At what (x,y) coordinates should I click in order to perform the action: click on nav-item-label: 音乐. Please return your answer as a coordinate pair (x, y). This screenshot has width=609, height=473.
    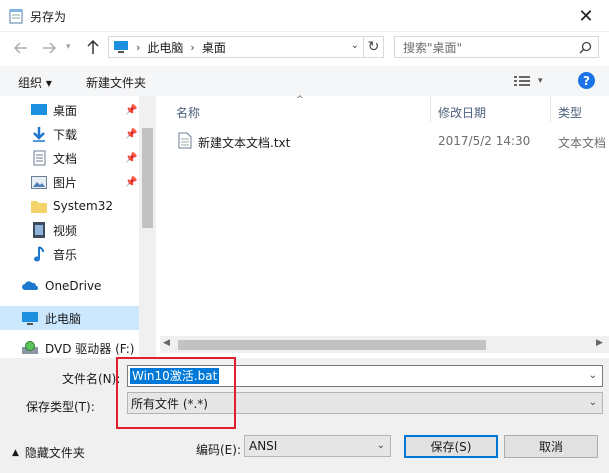
    Looking at the image, I should click on (65, 254).